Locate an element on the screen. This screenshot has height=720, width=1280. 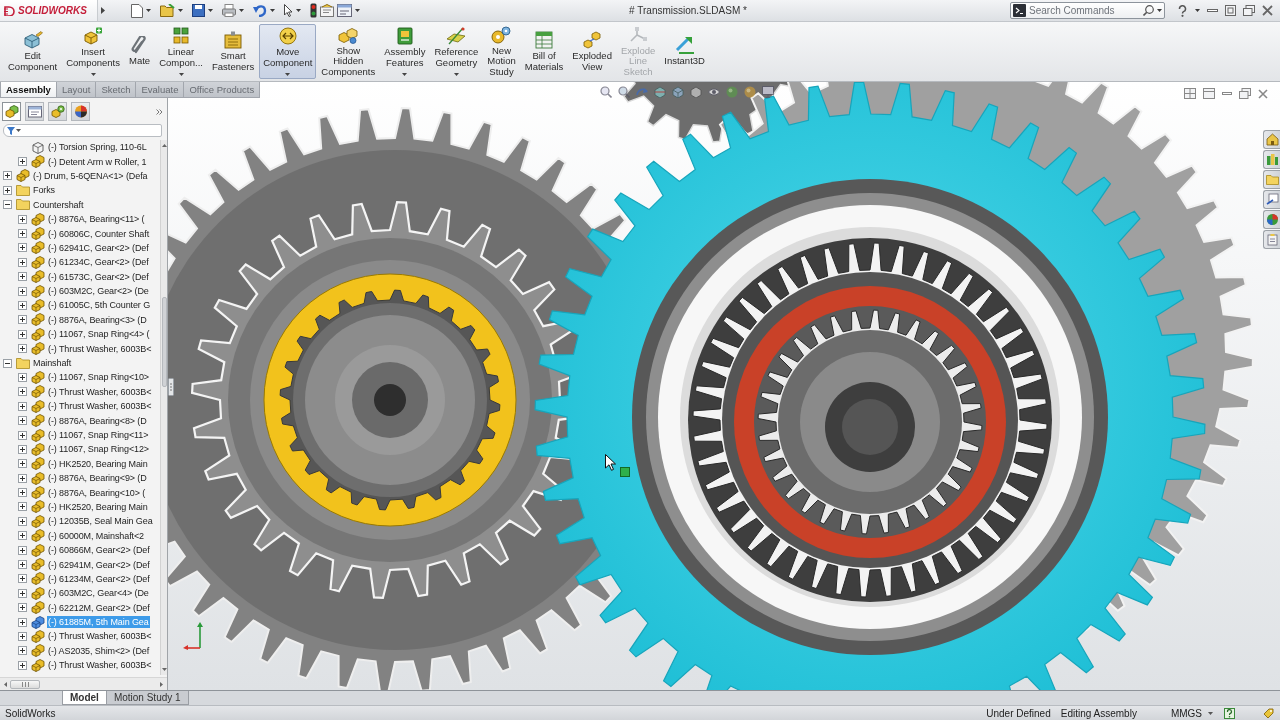
search-input: Search Commands is located at coordinates (1084, 10).